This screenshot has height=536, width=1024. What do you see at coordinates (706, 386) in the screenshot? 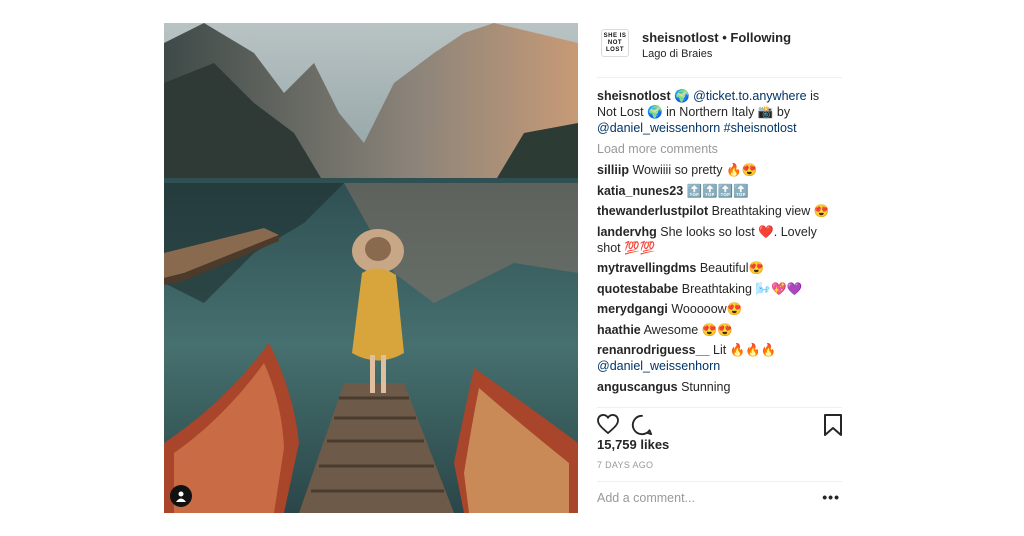
I see `comment-text: Stunning` at bounding box center [706, 386].